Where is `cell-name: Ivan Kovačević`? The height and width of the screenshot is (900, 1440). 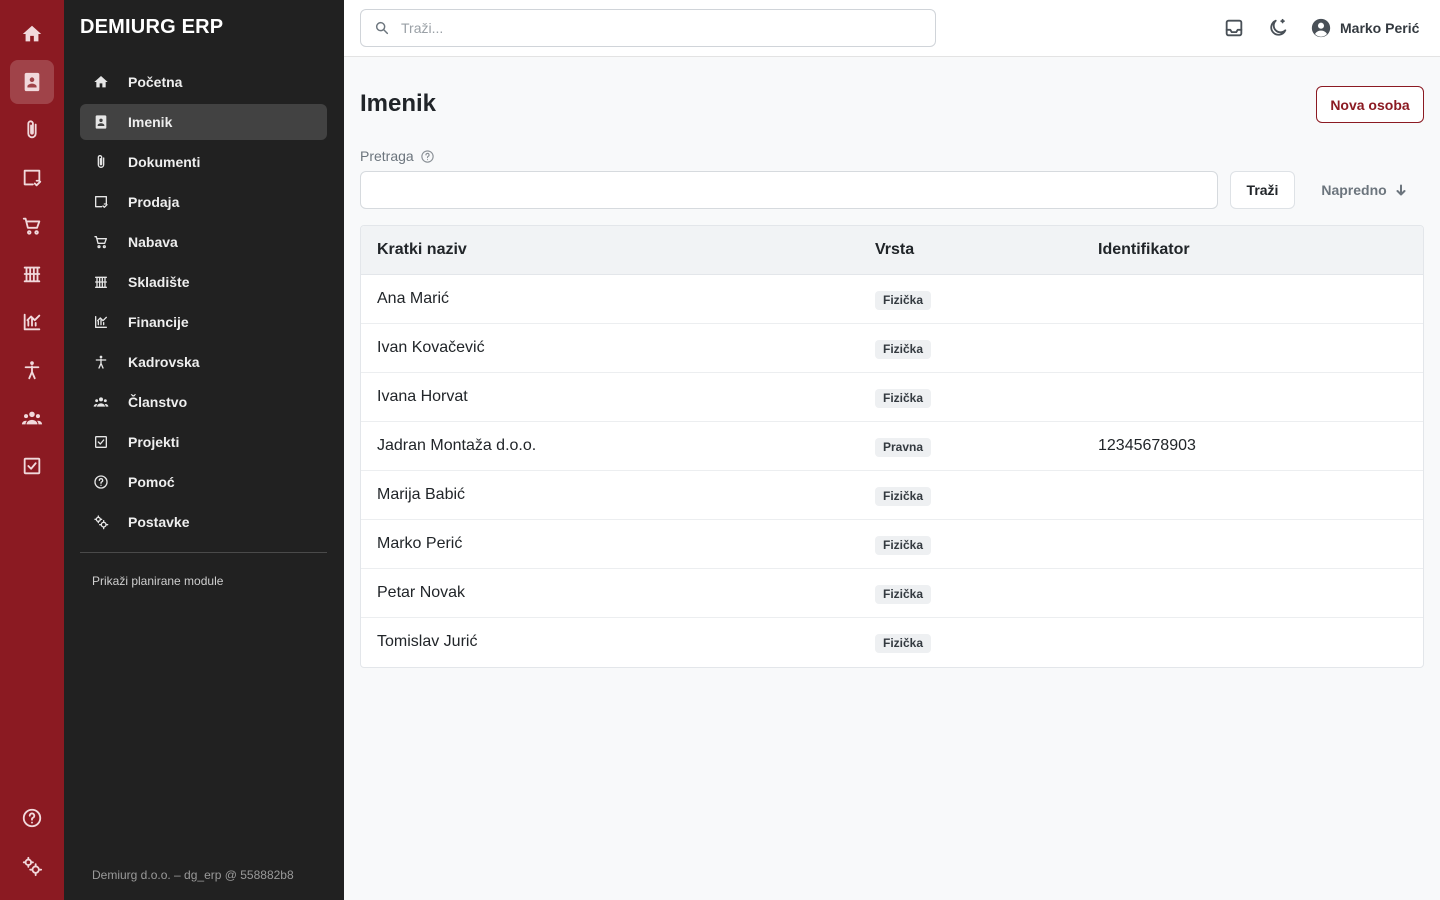 cell-name: Ivan Kovačević is located at coordinates (431, 347).